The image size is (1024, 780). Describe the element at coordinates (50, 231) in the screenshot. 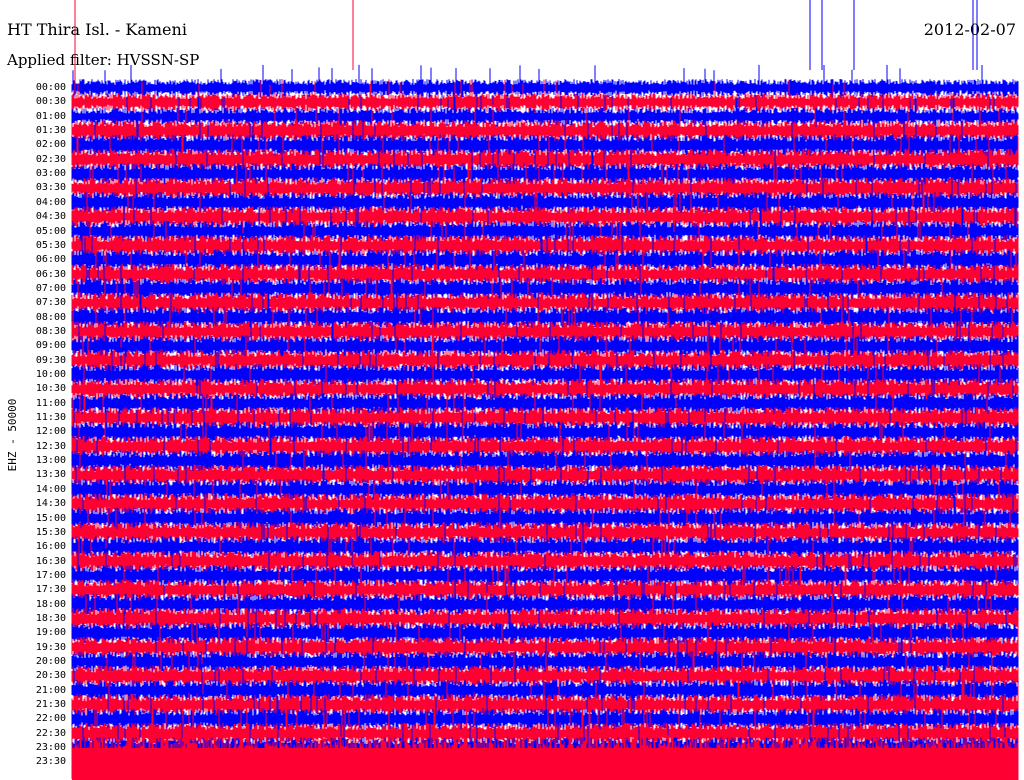

I see `hour-label: 05:00` at that location.